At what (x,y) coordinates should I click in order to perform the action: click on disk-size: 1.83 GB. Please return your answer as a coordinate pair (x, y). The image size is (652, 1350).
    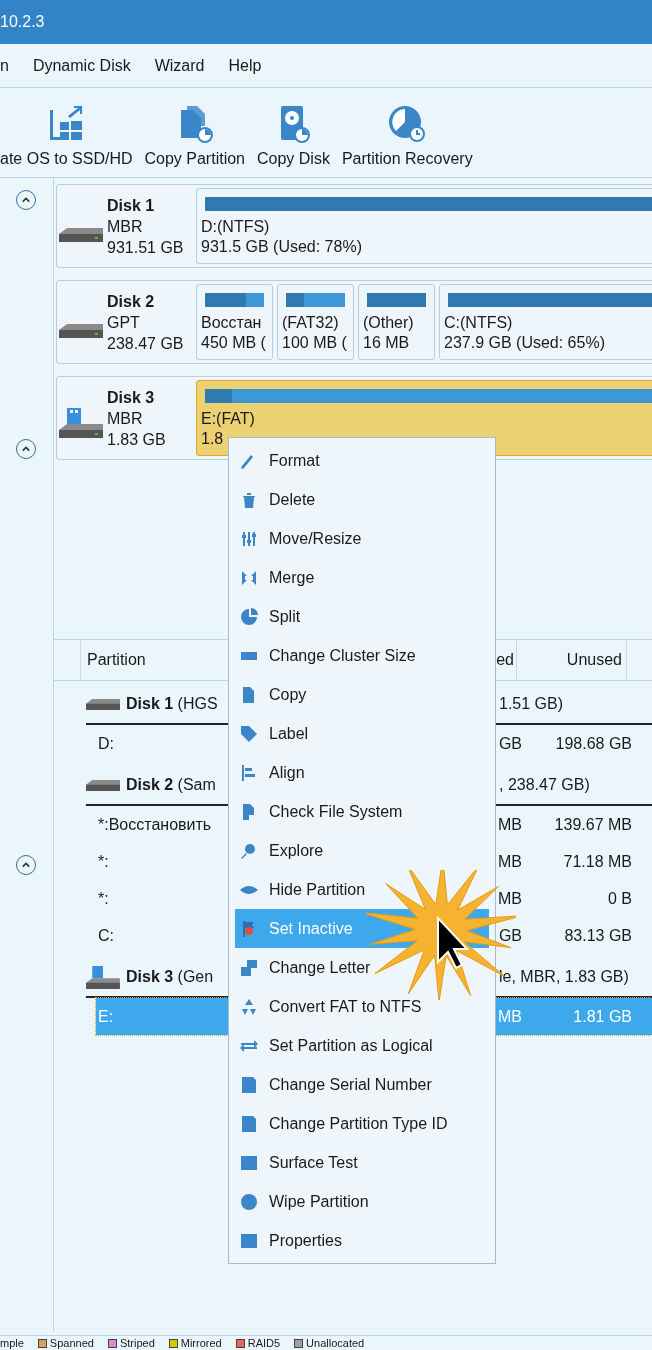
    Looking at the image, I should click on (136, 439).